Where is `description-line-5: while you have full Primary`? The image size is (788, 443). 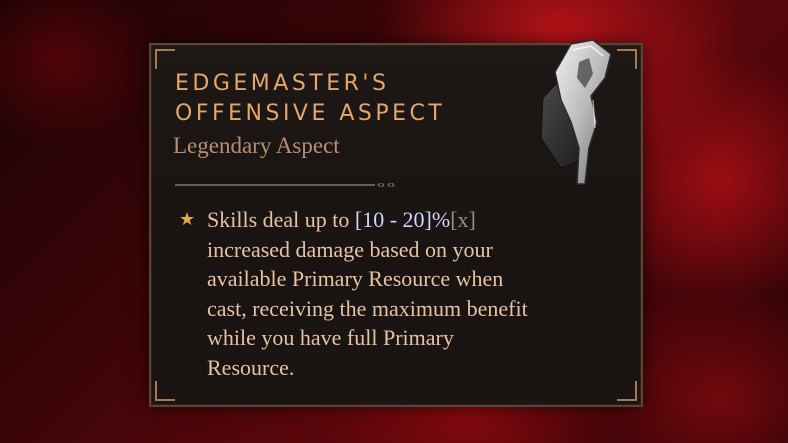 description-line-5: while you have full Primary is located at coordinates (330, 337).